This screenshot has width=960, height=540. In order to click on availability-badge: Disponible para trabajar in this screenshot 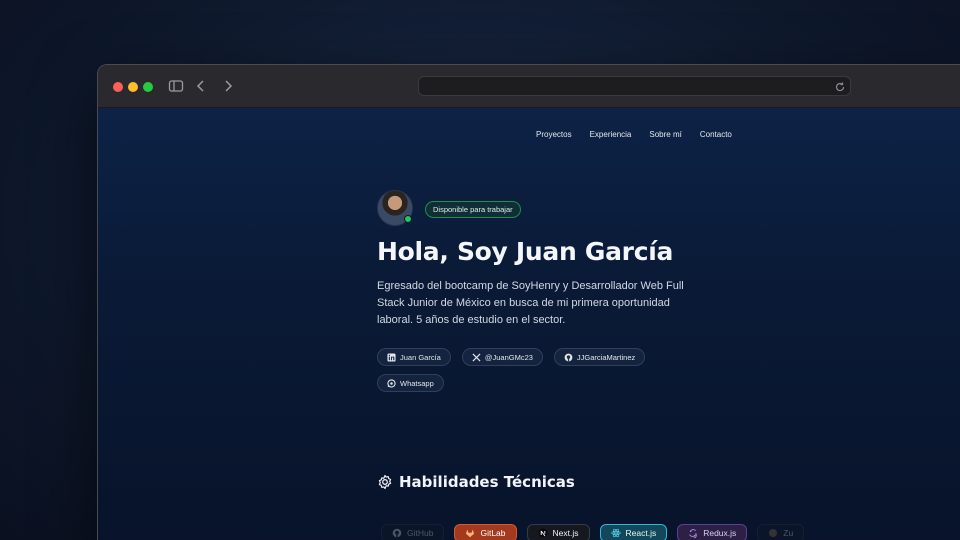, I will do `click(473, 209)`.